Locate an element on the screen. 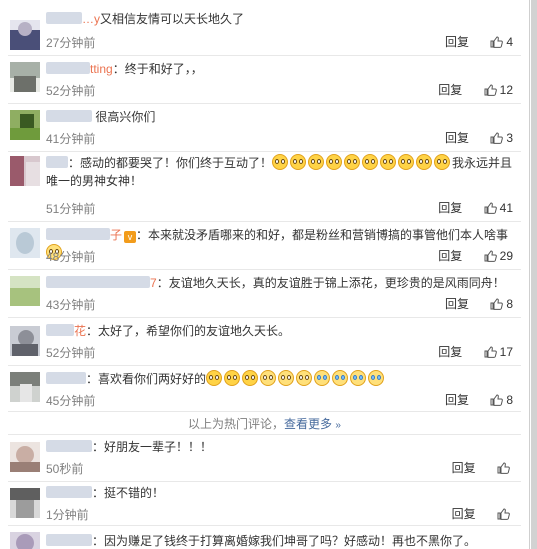 This screenshot has width=537, height=549. view-more-link: 查看更多 is located at coordinates (308, 424).